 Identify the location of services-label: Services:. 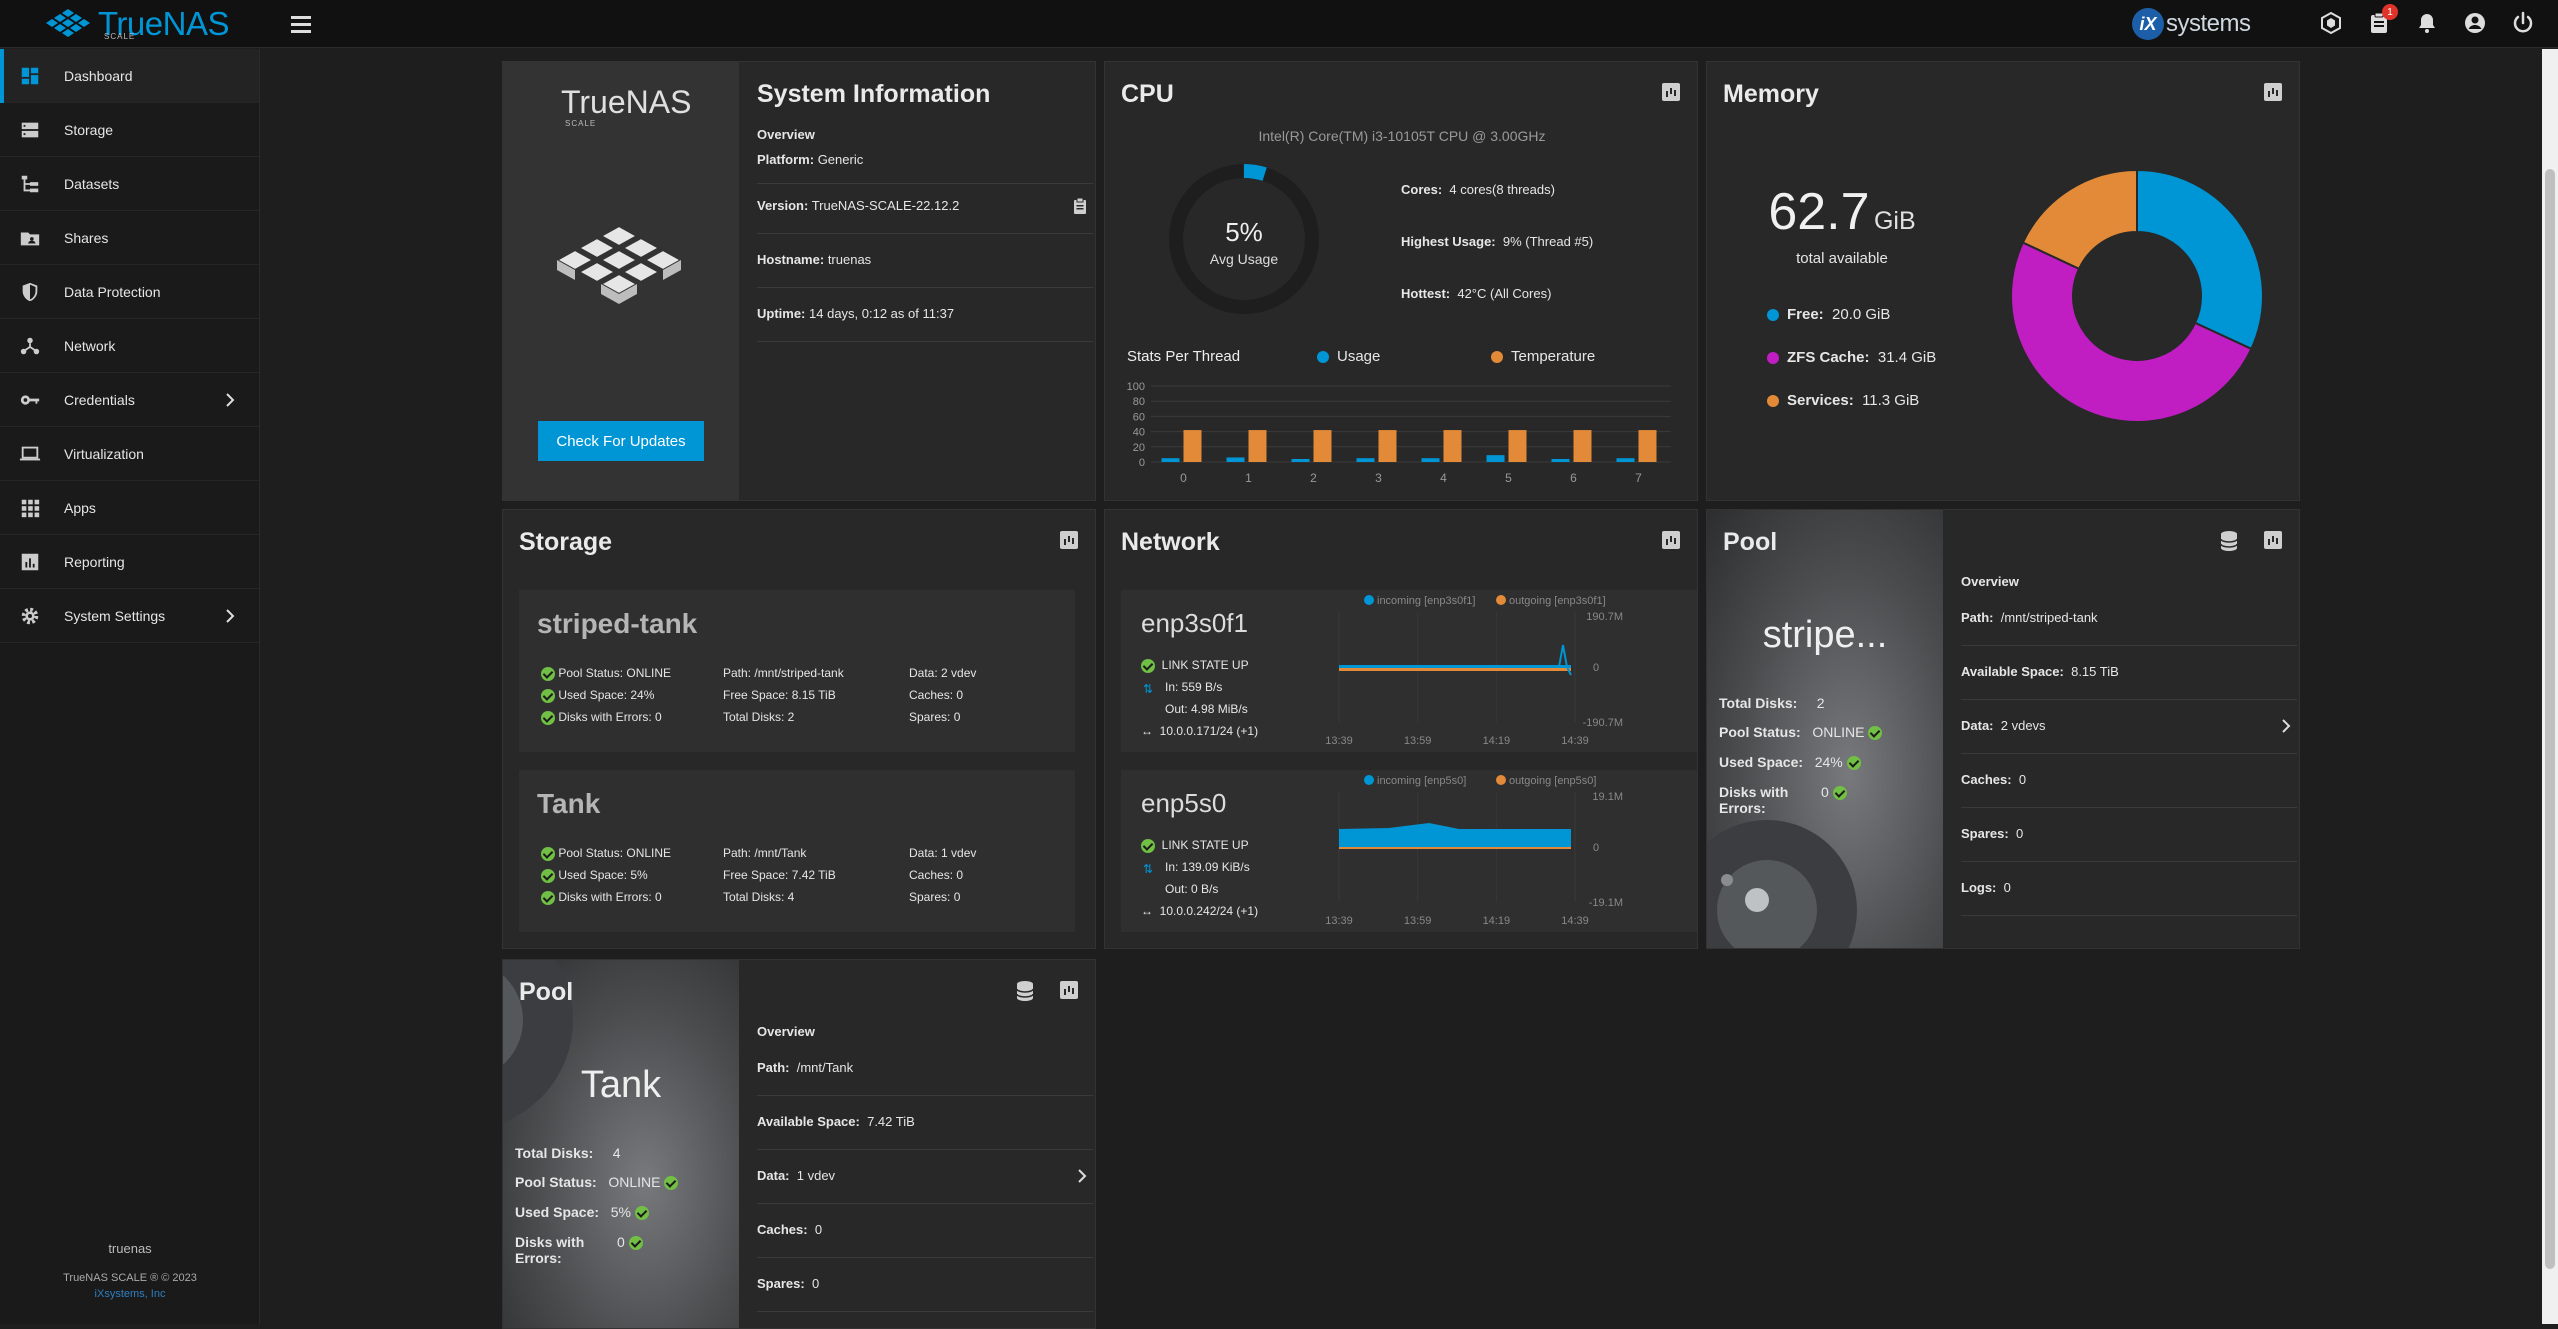
(1820, 400).